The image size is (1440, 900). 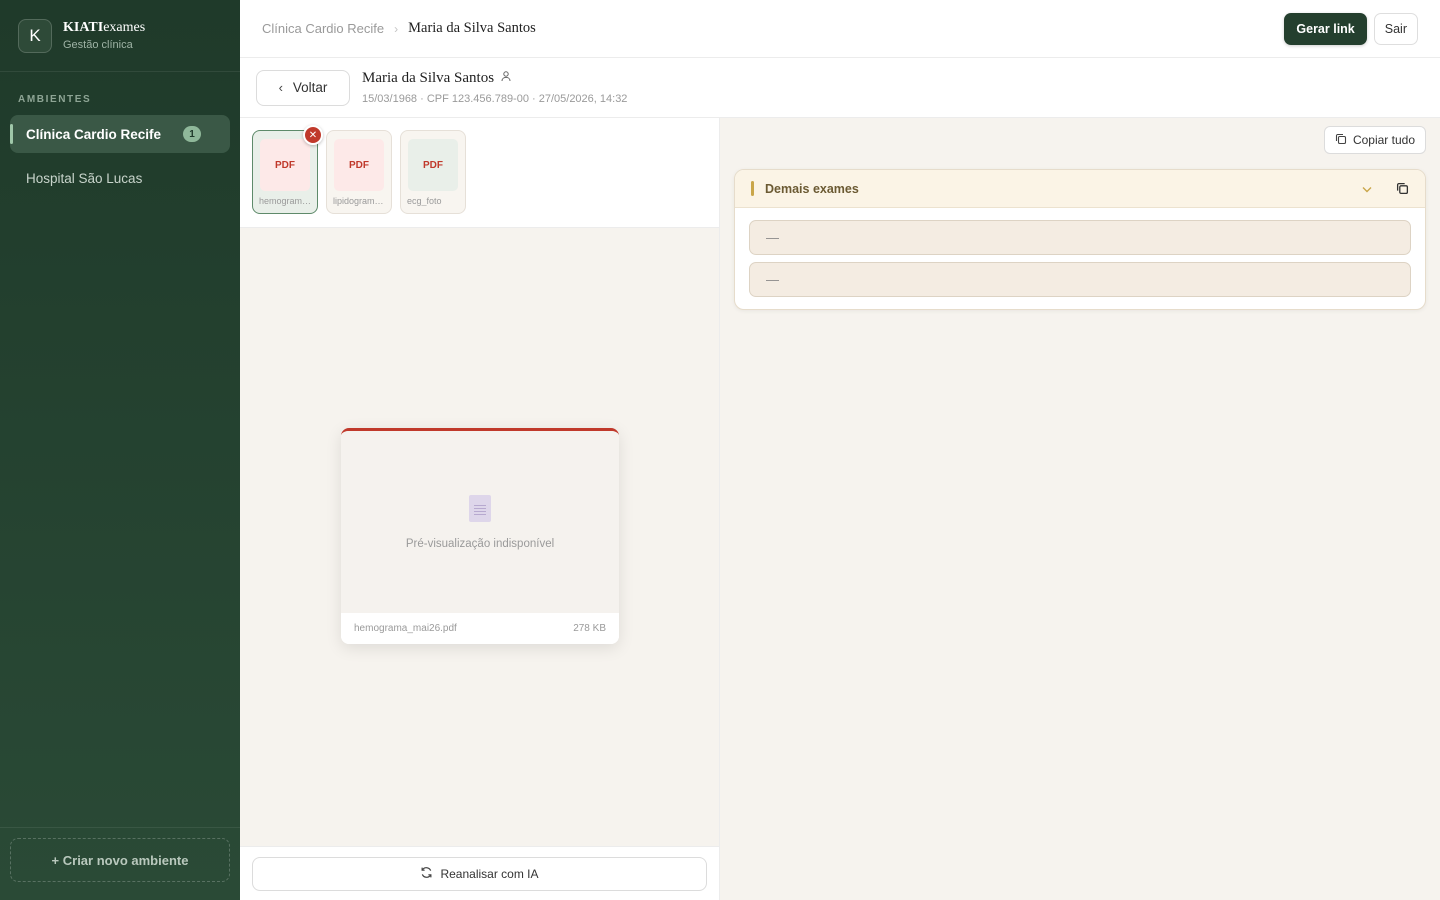 I want to click on file-thumbnail: PDF hemogram… ✕, so click(x=287, y=169).